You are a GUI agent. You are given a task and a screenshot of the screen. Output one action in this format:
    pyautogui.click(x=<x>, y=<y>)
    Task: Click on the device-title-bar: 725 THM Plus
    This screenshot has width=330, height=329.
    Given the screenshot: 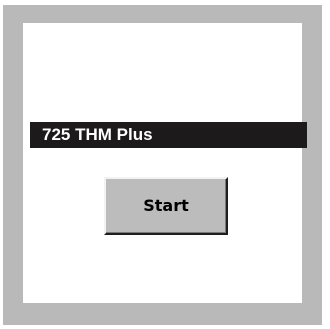 What is the action you would take?
    pyautogui.click(x=168, y=135)
    